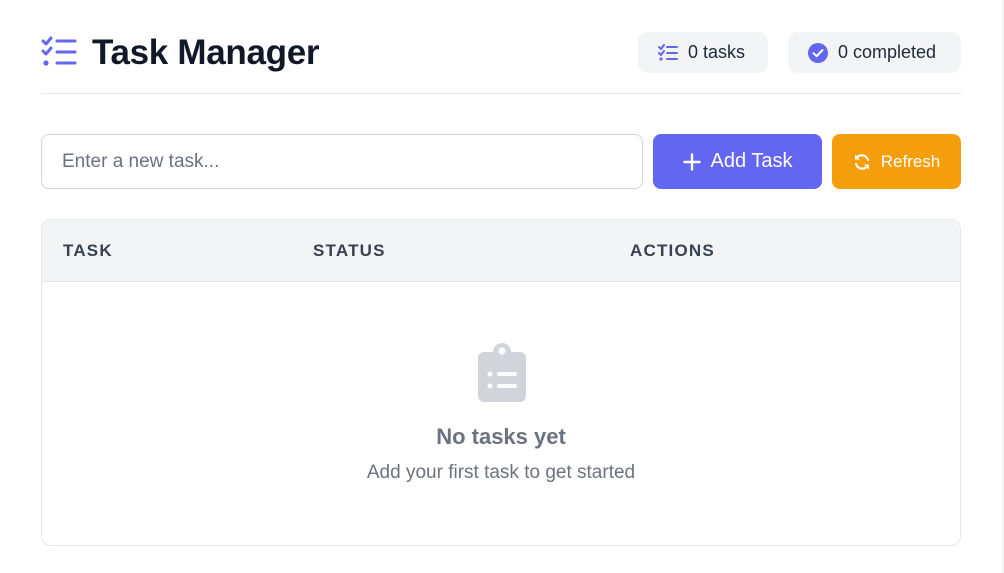 This screenshot has height=573, width=1004. Describe the element at coordinates (502, 372) in the screenshot. I see `clipboard-list-icon` at that location.